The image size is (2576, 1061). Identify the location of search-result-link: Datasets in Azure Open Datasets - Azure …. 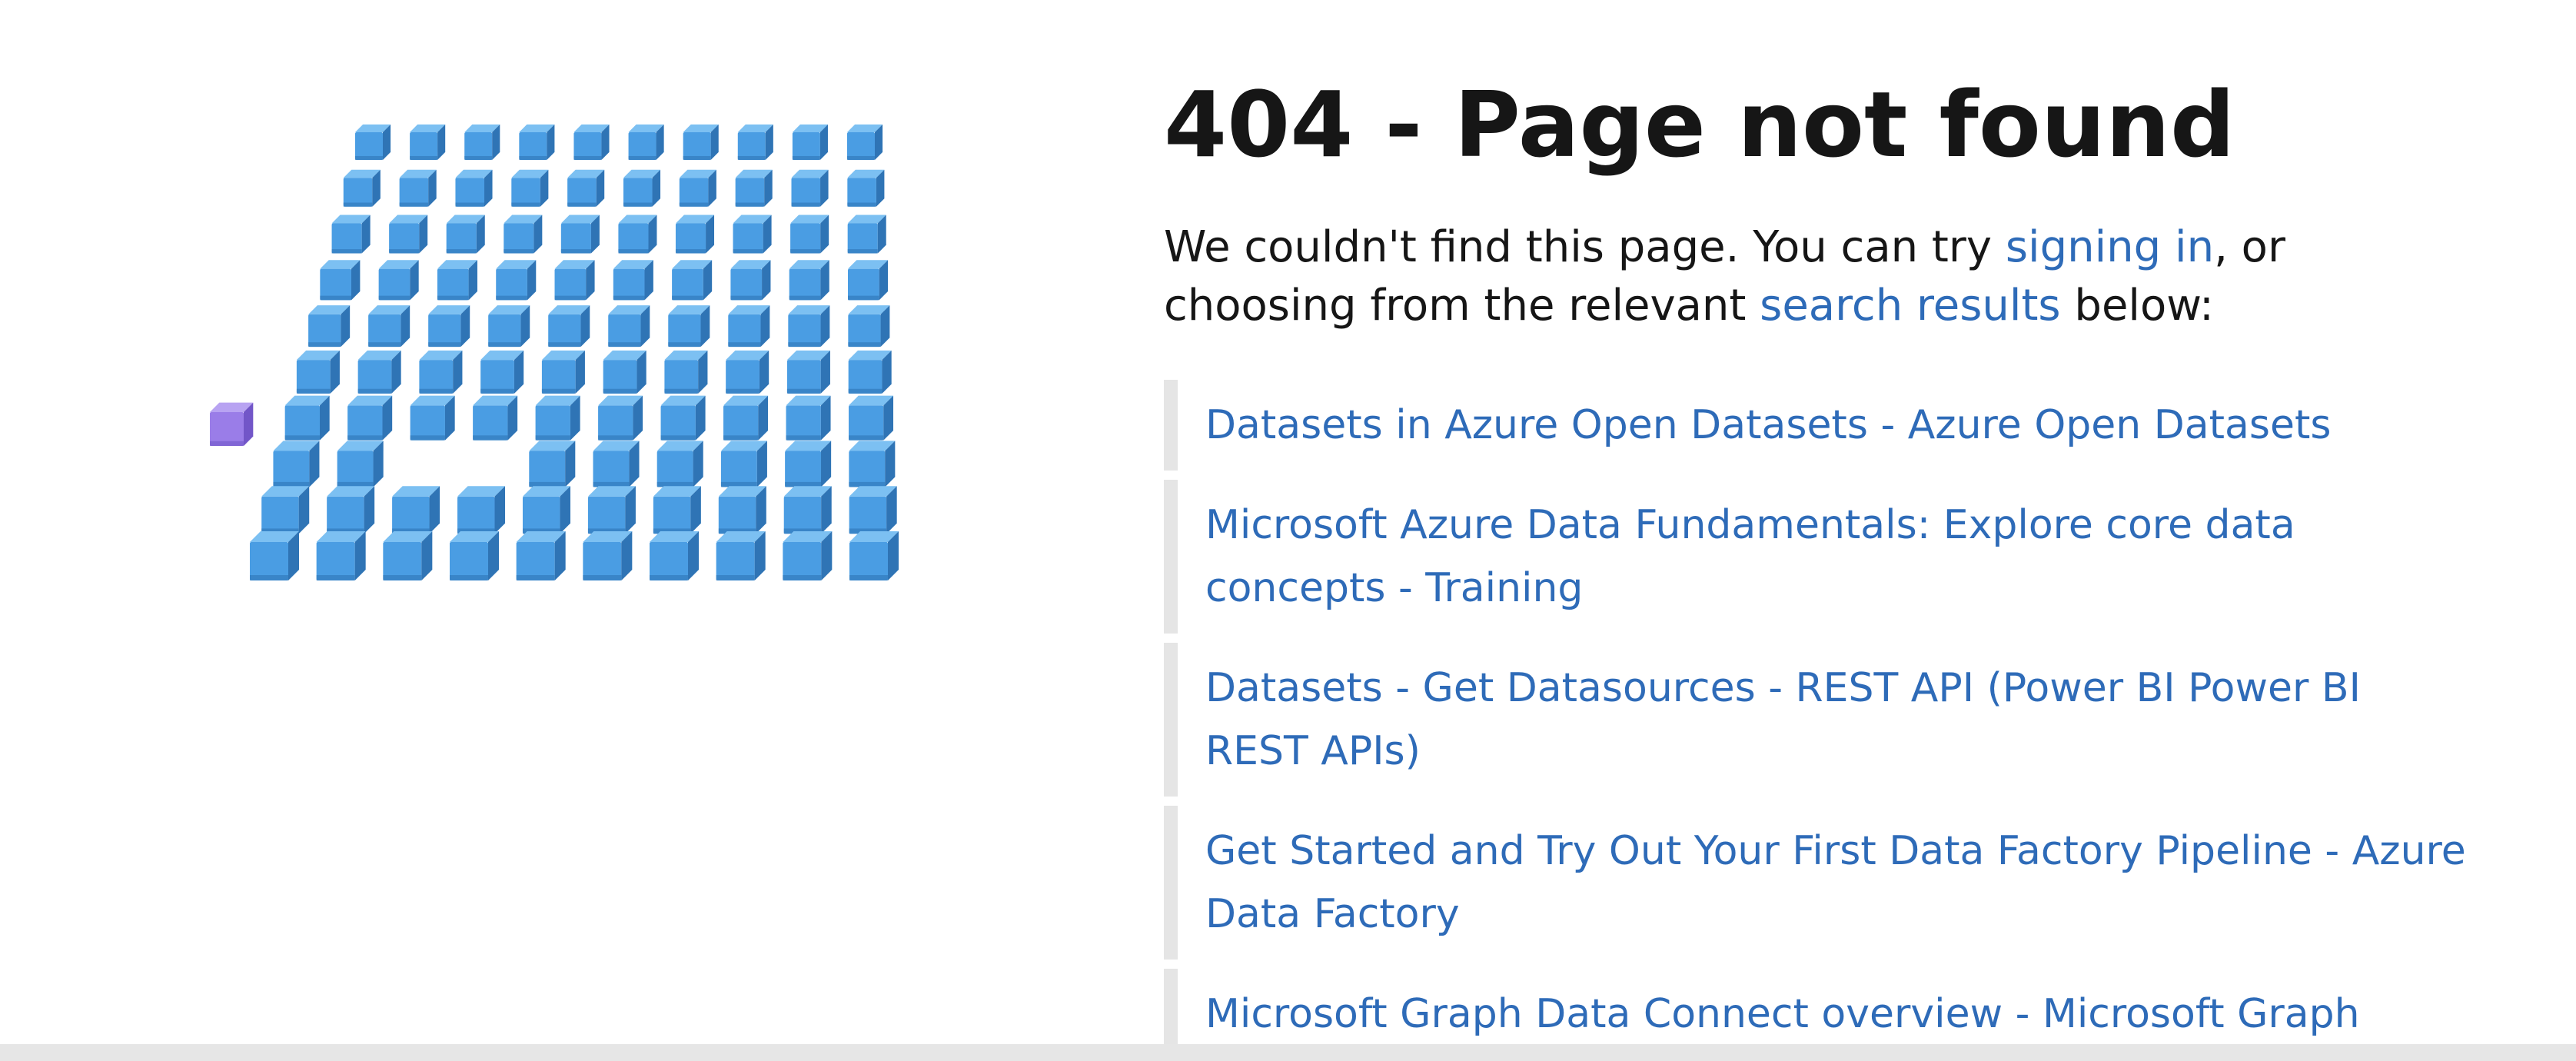
(1768, 425).